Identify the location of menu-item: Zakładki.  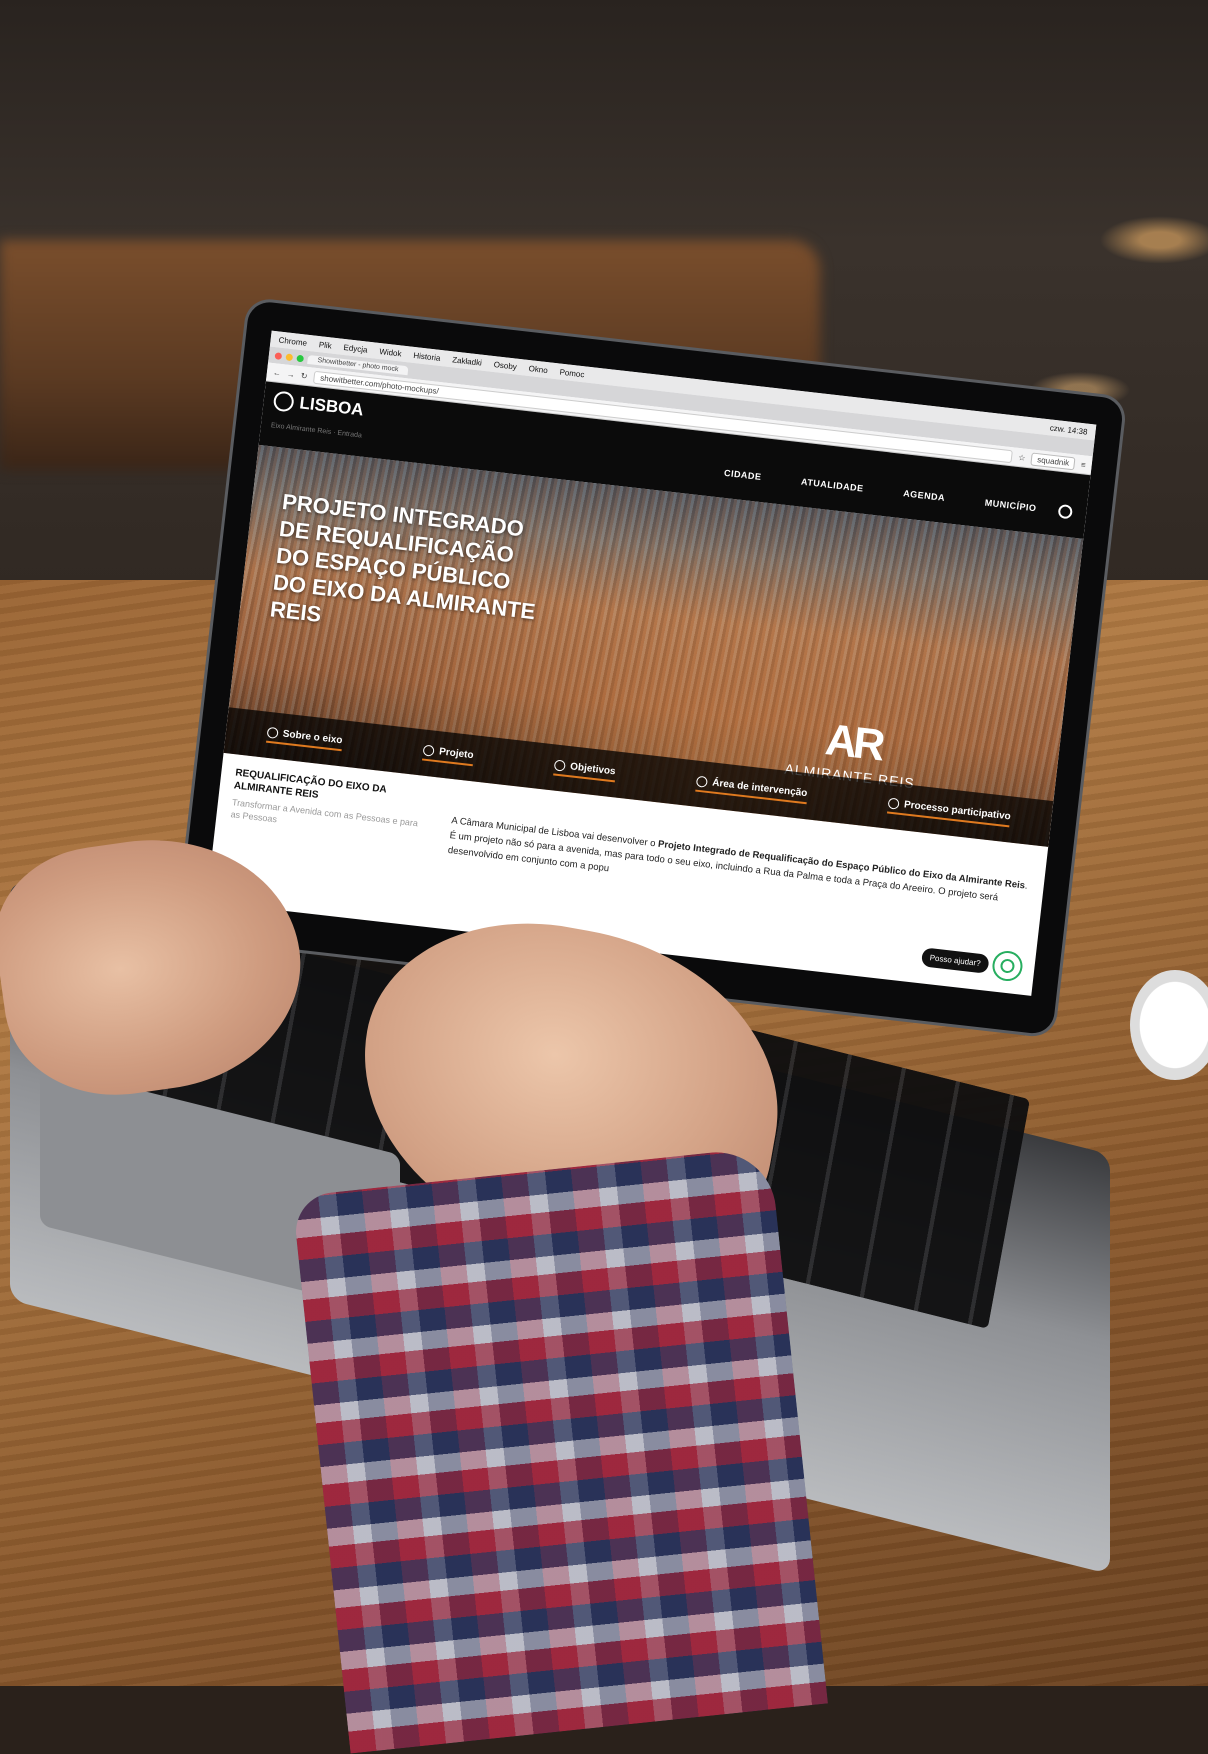
(467, 361).